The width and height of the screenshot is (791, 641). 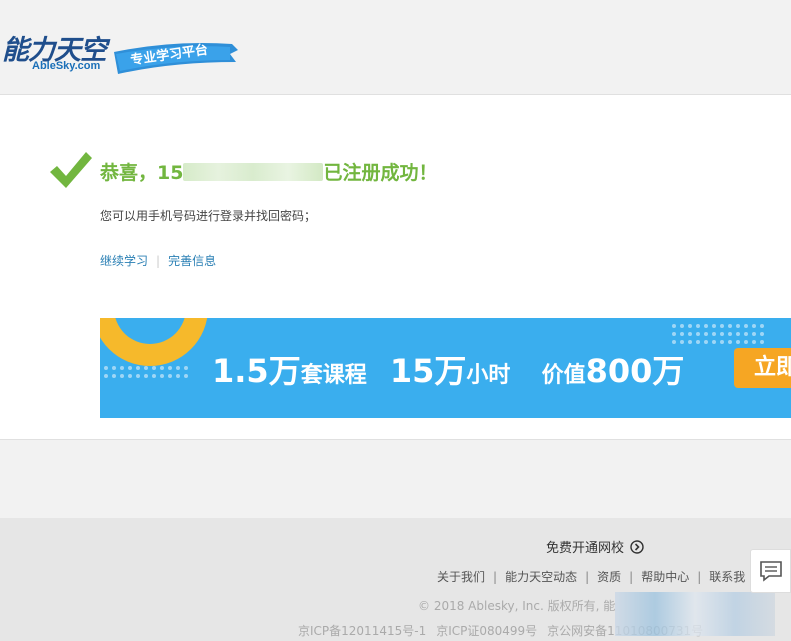 What do you see at coordinates (66, 66) in the screenshot?
I see `logo-en: AbleSky.com` at bounding box center [66, 66].